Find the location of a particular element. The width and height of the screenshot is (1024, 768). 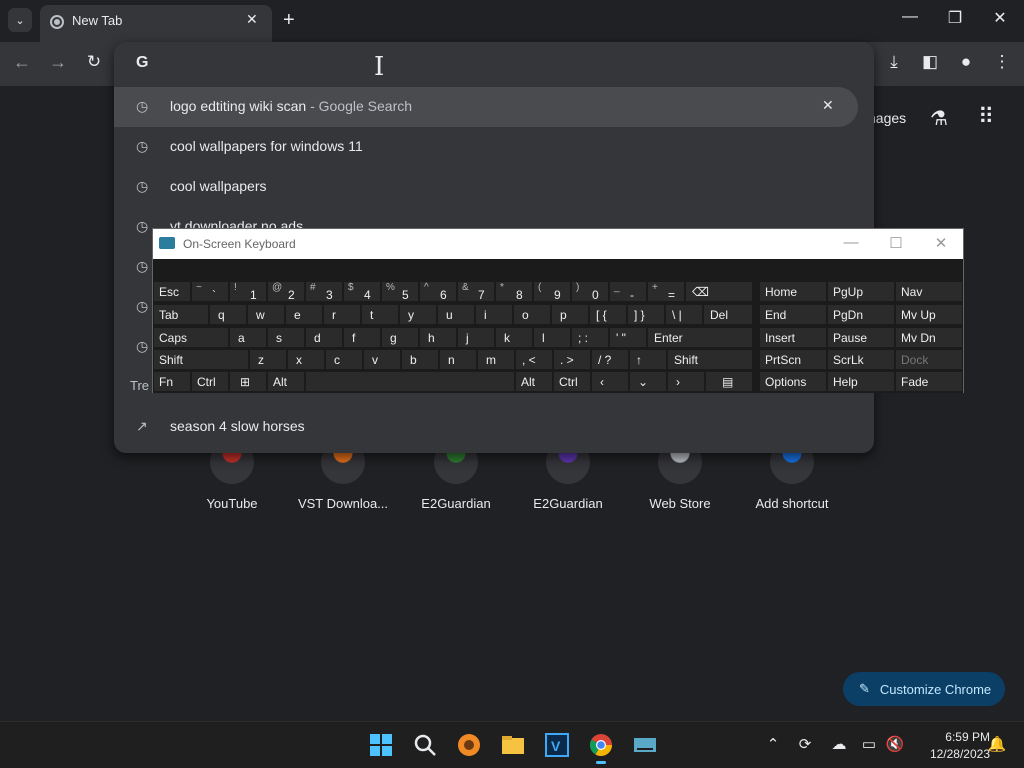

key-slash: / ? is located at coordinates (610, 359).